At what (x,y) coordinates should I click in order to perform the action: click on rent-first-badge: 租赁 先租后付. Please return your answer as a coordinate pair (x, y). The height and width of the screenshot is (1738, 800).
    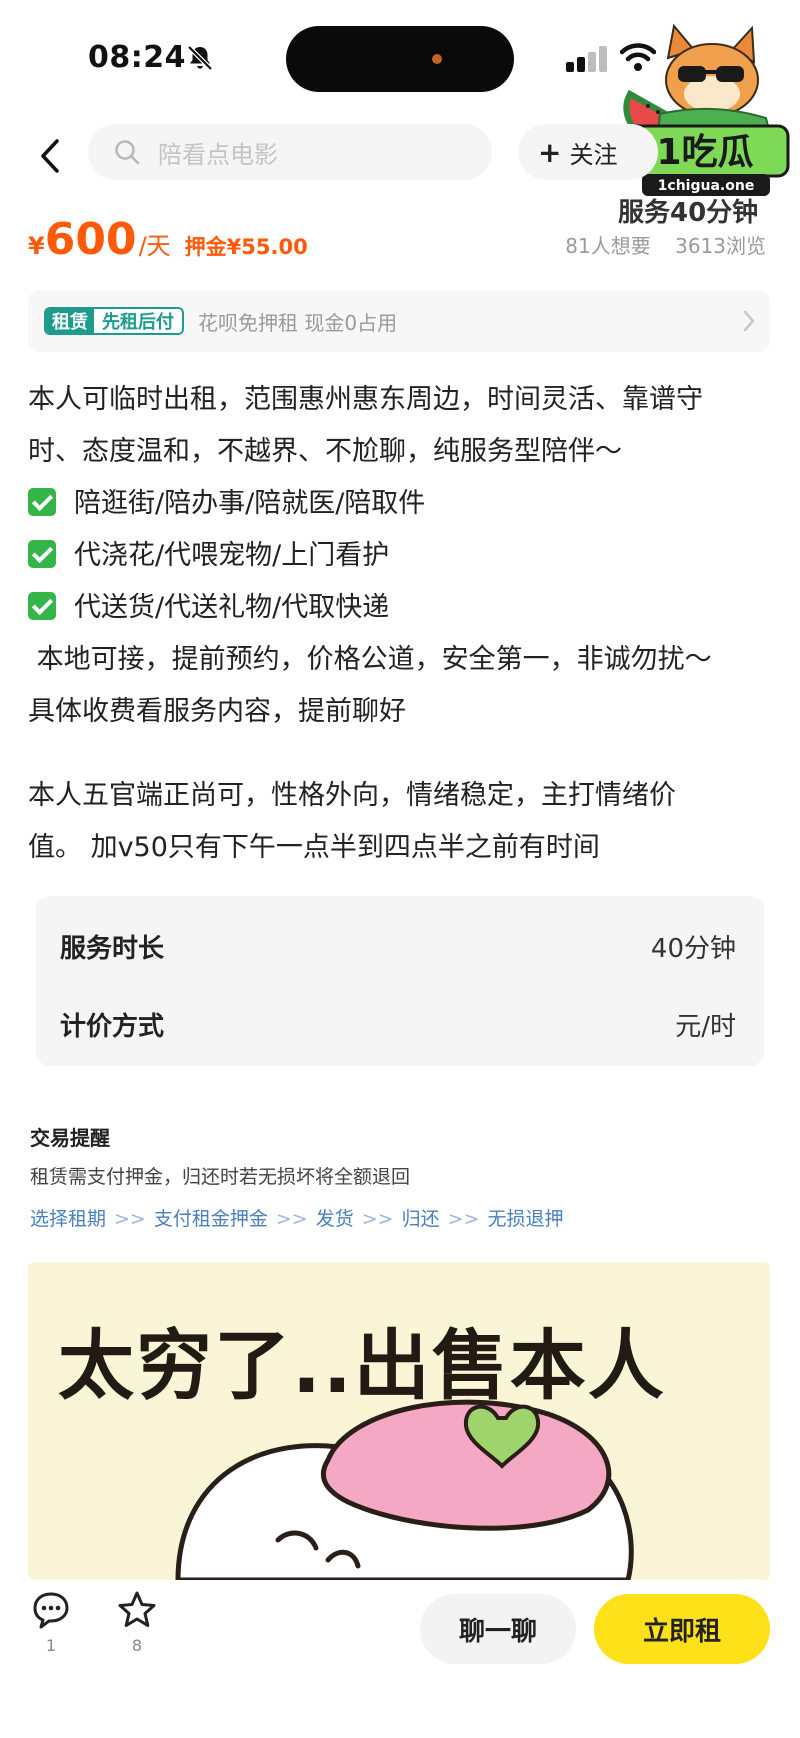
    Looking at the image, I should click on (114, 321).